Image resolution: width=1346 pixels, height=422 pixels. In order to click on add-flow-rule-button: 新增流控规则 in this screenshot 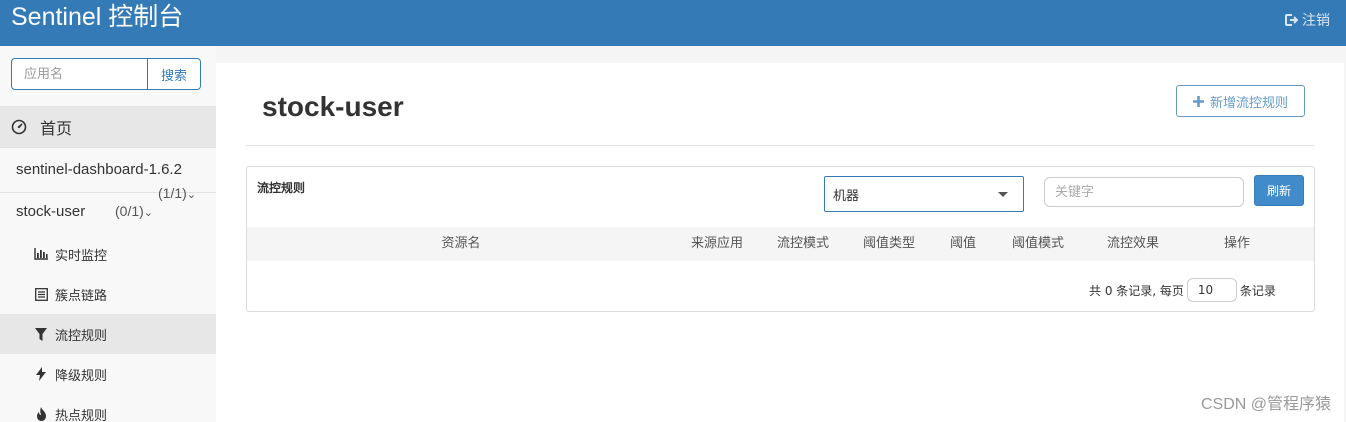, I will do `click(1240, 101)`.